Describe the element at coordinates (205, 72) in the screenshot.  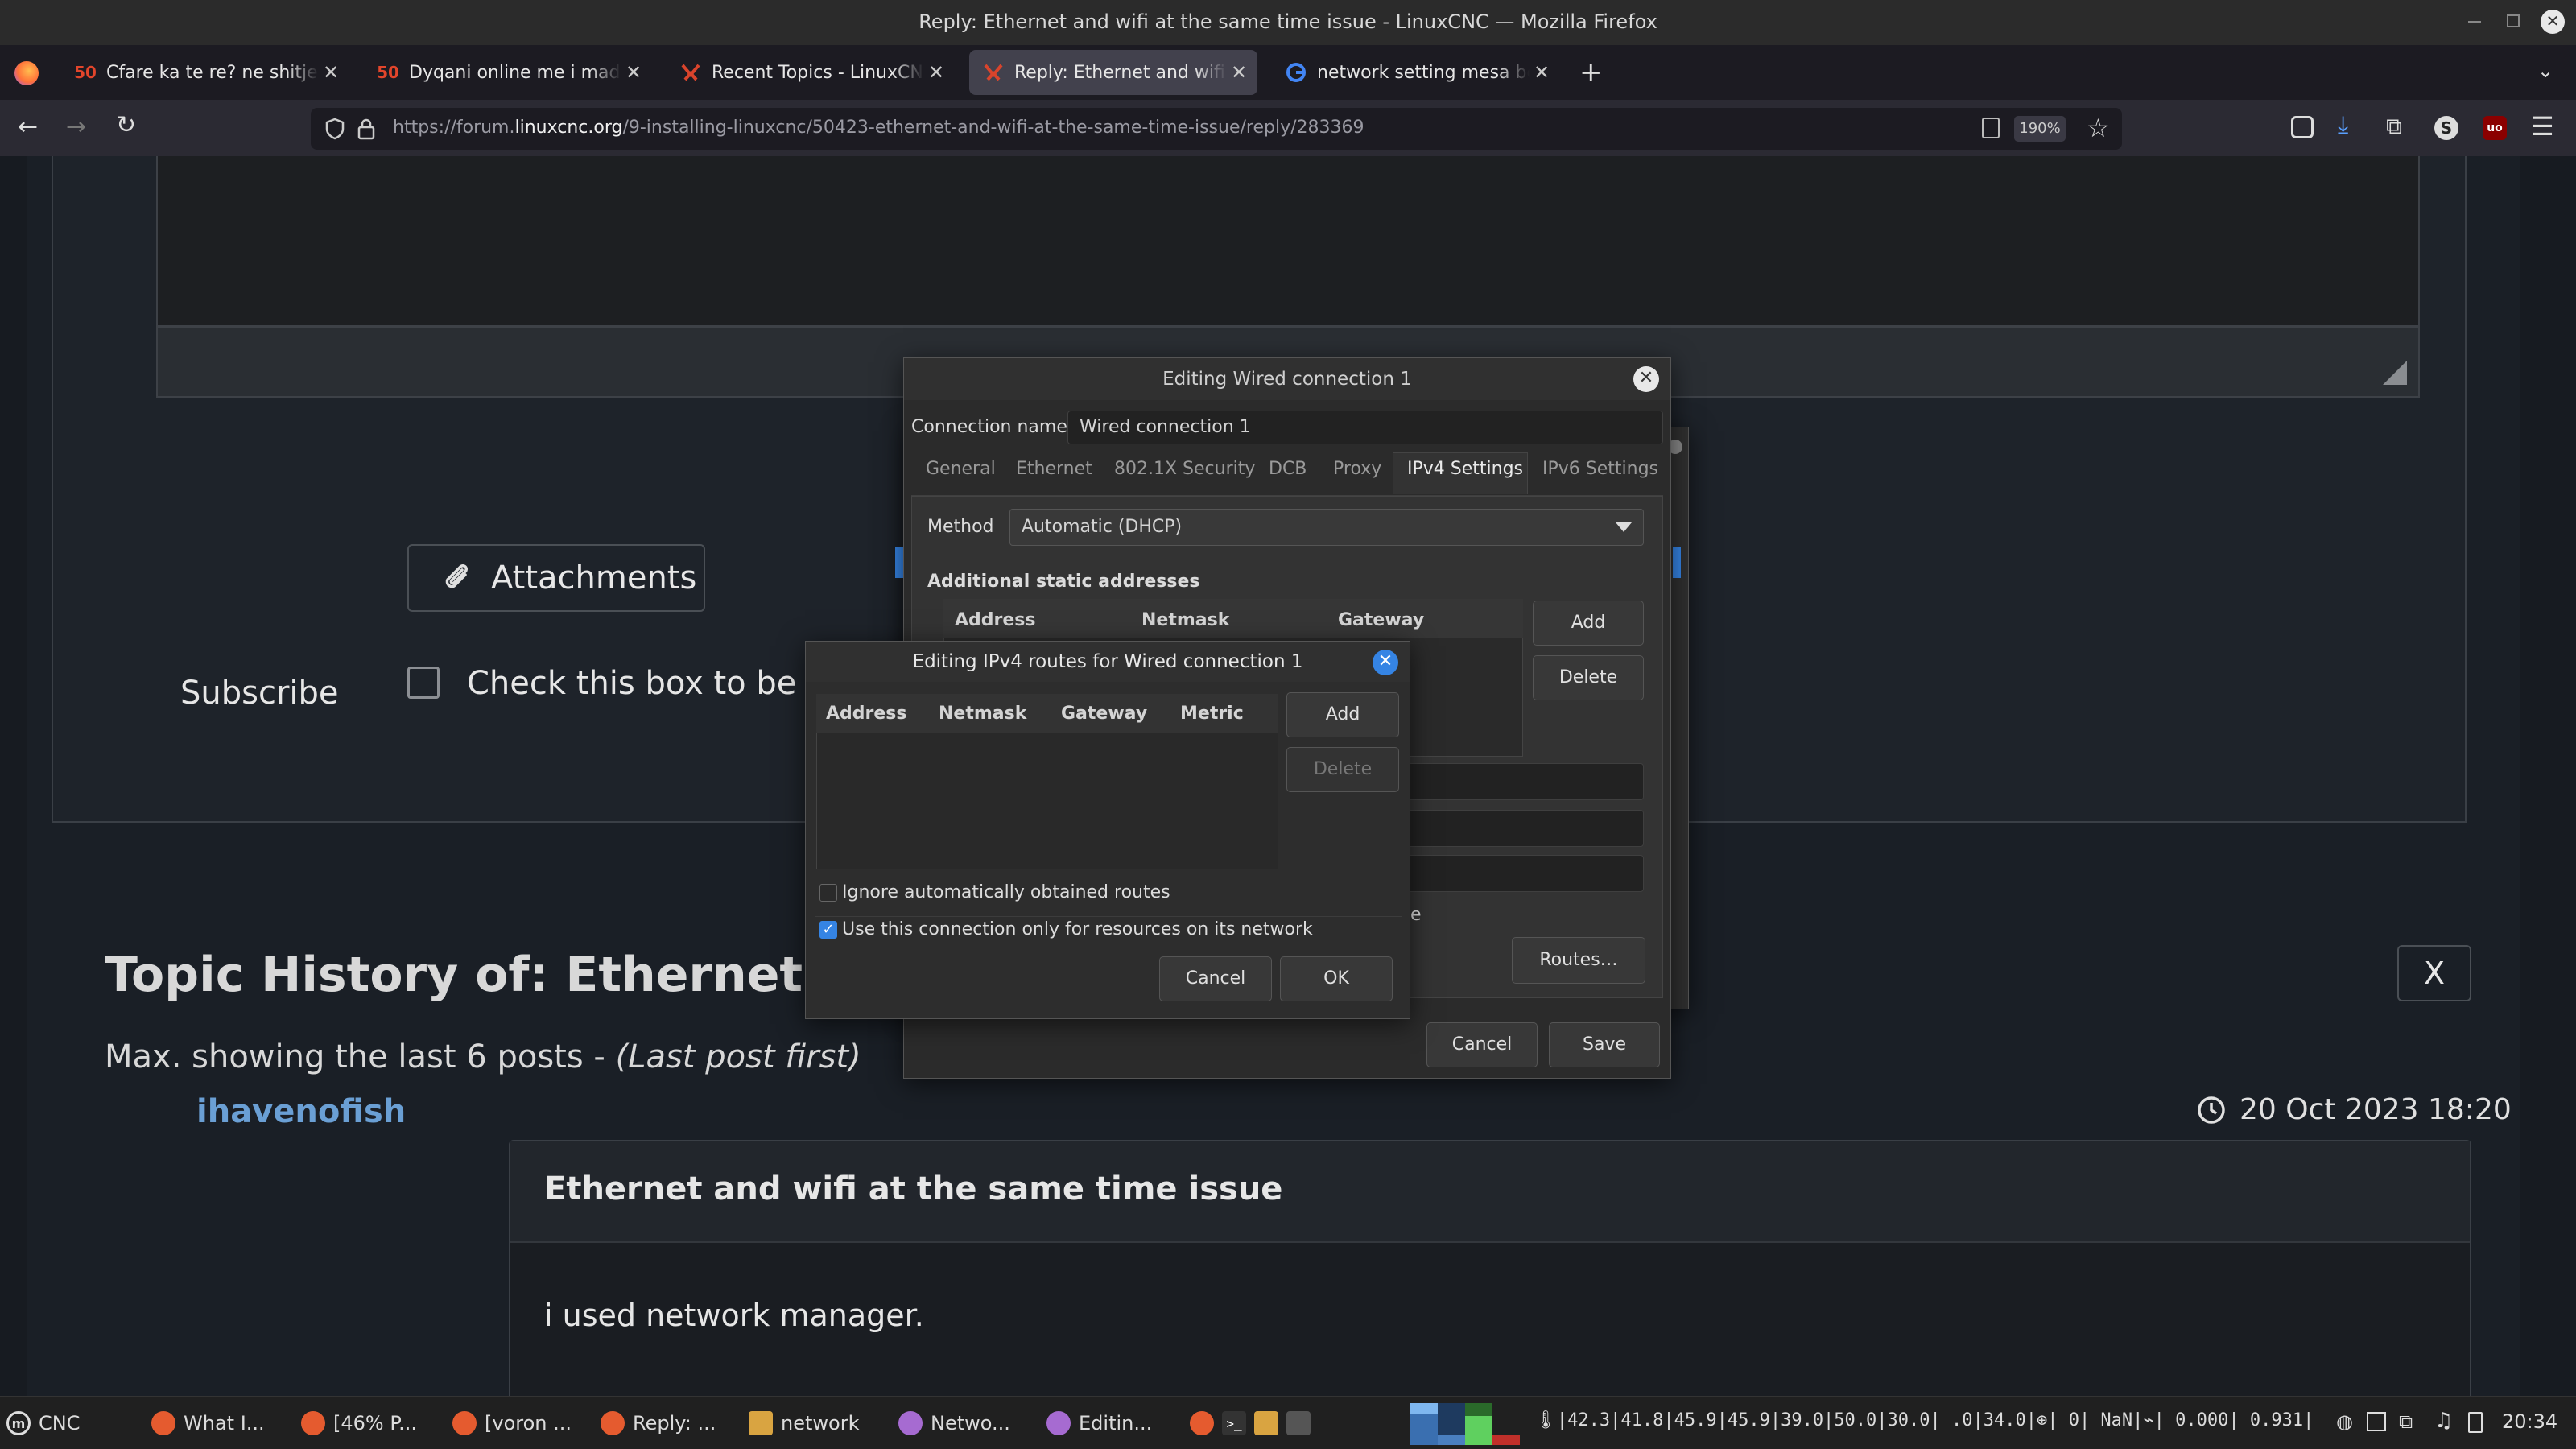
I see `tab-1: 50 Cfare ka te re? ne shitje - Bl ✕` at that location.